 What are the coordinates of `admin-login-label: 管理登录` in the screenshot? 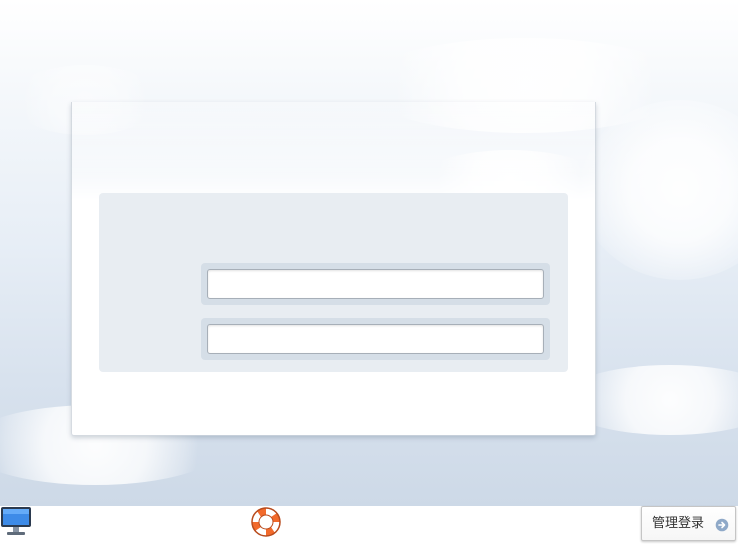 It's located at (678, 523).